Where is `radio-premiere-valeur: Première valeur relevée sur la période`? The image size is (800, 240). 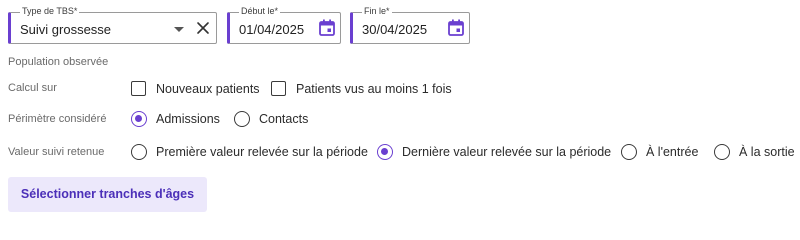 radio-premiere-valeur: Première valeur relevée sur la période is located at coordinates (249, 152).